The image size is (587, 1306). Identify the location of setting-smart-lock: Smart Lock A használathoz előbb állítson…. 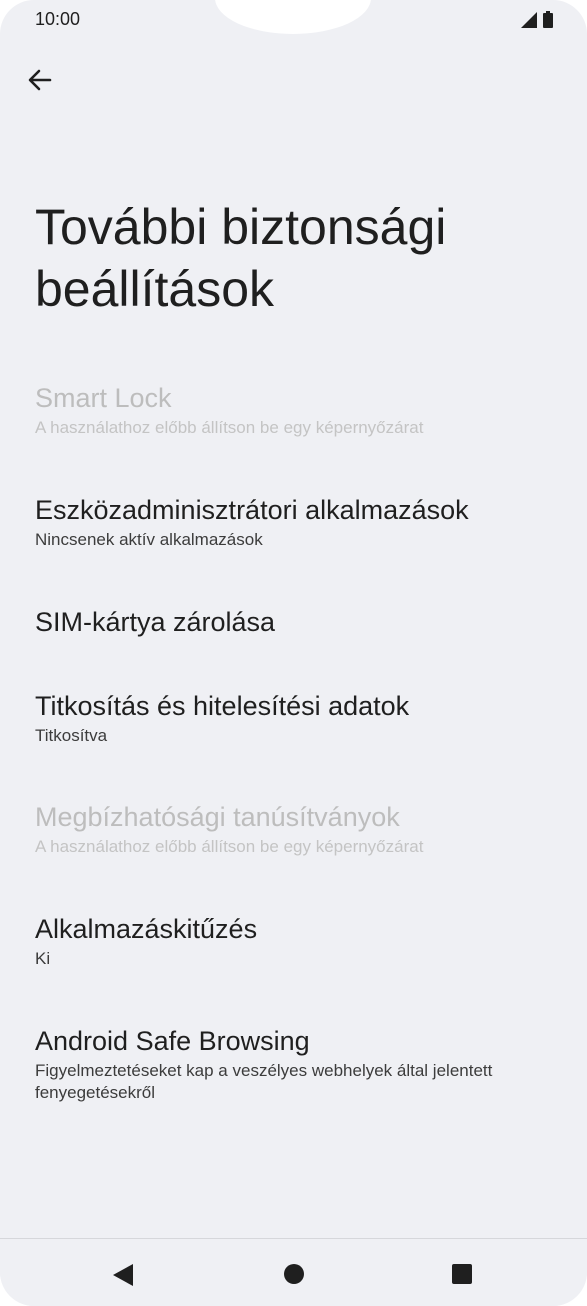
(295, 410).